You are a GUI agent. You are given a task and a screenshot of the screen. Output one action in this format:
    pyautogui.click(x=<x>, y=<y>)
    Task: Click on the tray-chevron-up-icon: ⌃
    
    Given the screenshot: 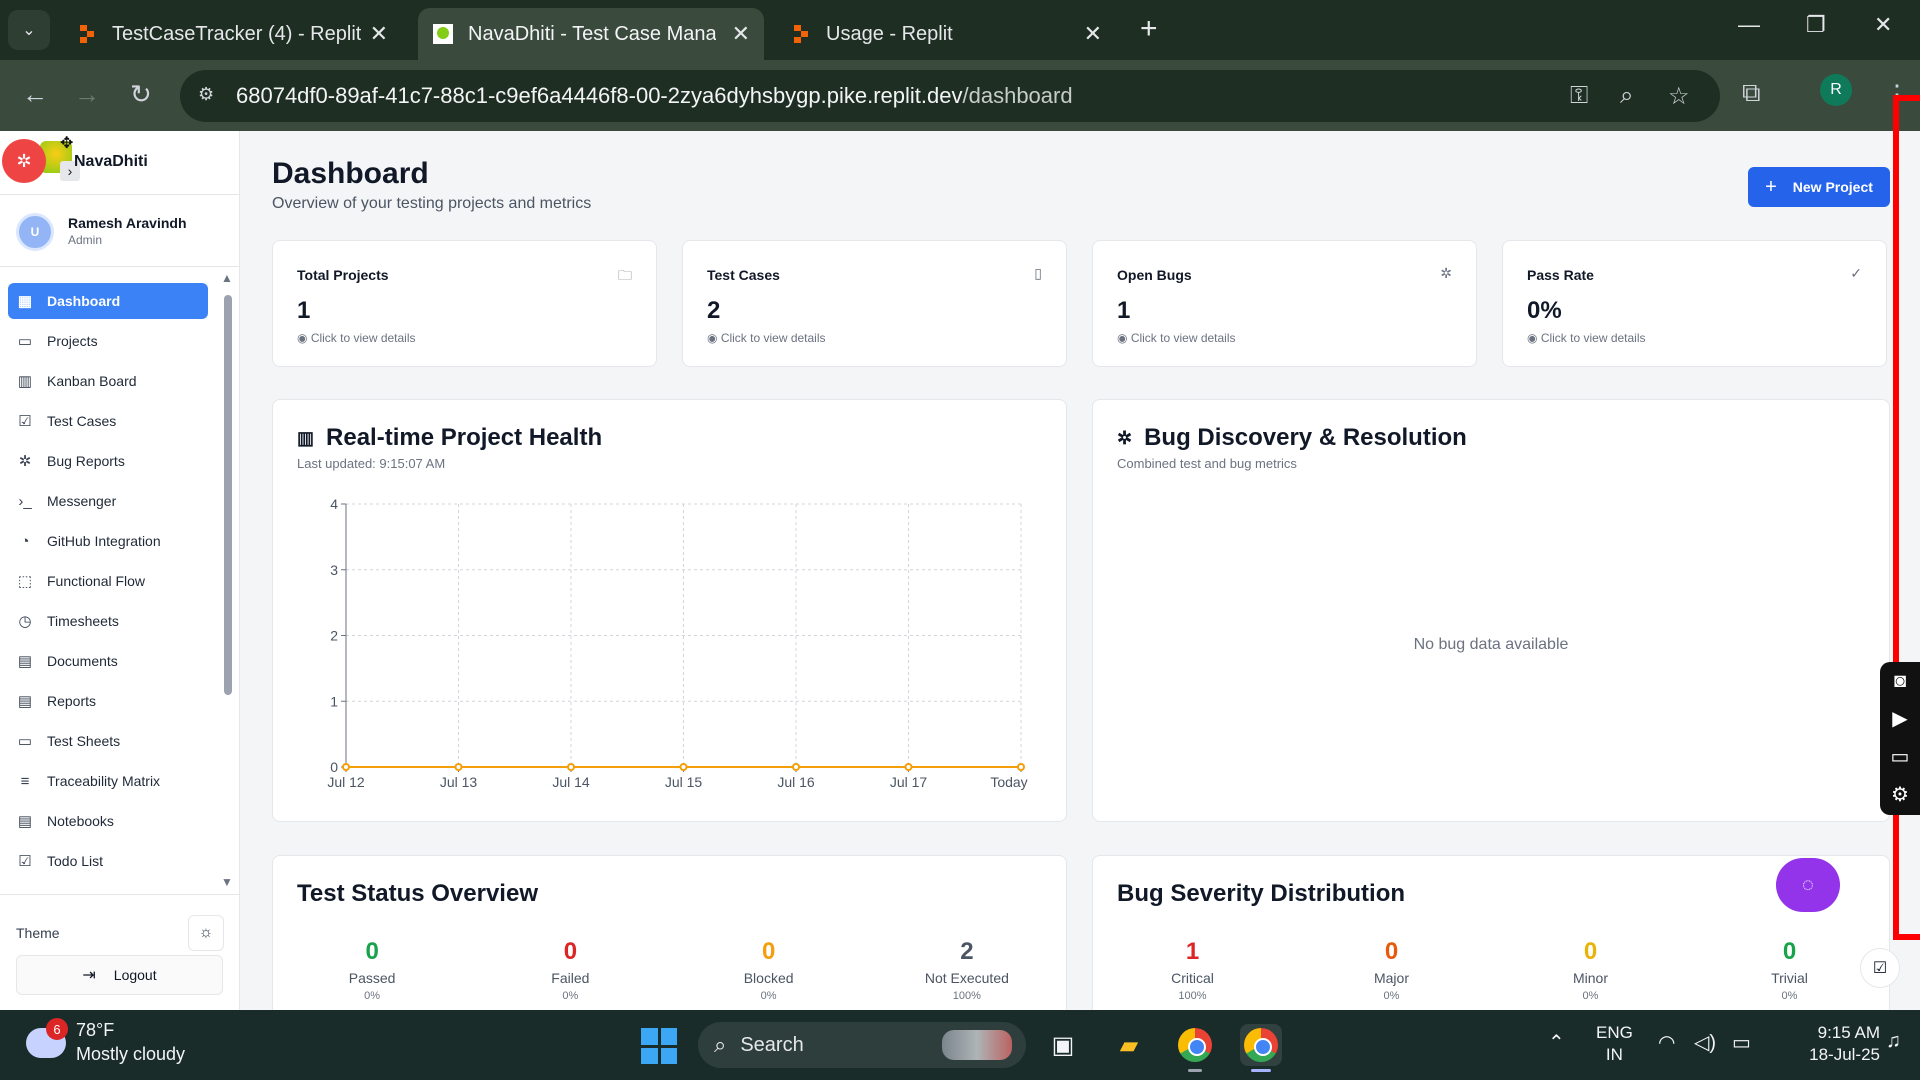 What is the action you would take?
    pyautogui.click(x=1556, y=1042)
    